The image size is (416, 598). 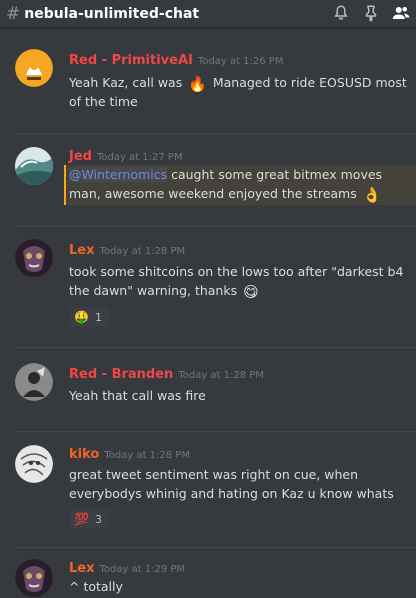 What do you see at coordinates (128, 82) in the screenshot?
I see `message-text: Yeah Kaz, call was` at bounding box center [128, 82].